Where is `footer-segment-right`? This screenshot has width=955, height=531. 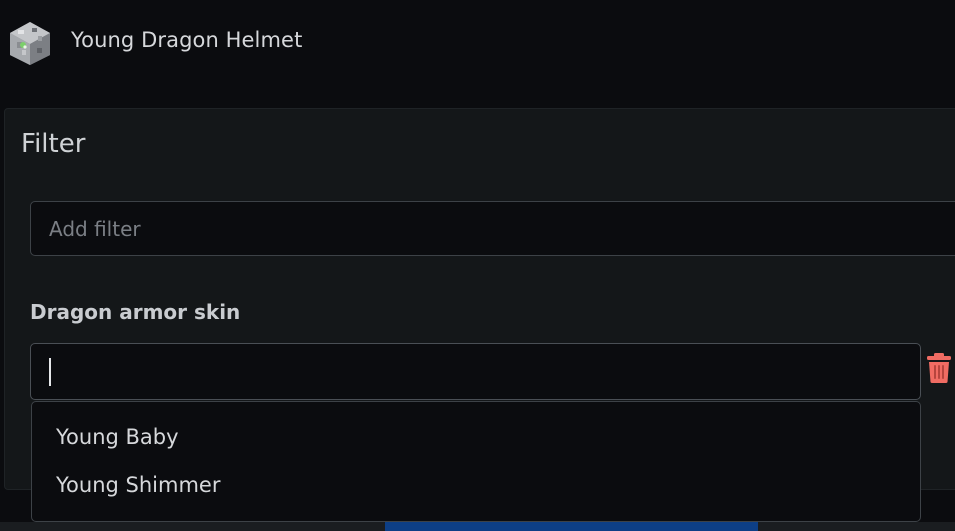
footer-segment-right is located at coordinates (856, 526).